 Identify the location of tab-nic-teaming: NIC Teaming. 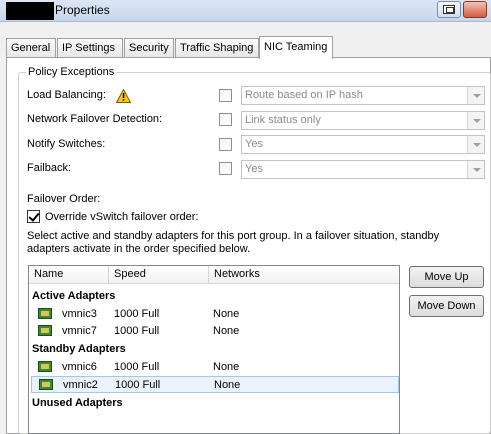
(296, 47).